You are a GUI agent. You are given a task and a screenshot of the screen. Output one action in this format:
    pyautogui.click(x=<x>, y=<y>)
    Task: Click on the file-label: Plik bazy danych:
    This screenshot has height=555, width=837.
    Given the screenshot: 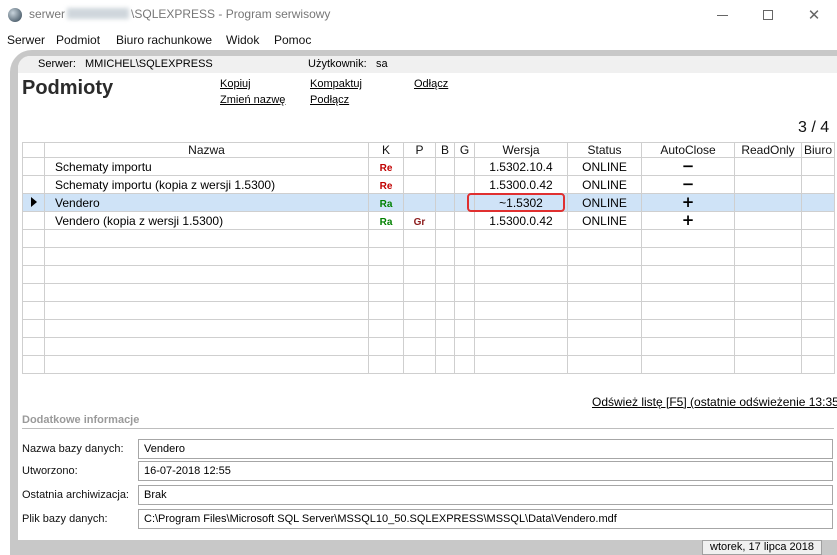 What is the action you would take?
    pyautogui.click(x=65, y=519)
    